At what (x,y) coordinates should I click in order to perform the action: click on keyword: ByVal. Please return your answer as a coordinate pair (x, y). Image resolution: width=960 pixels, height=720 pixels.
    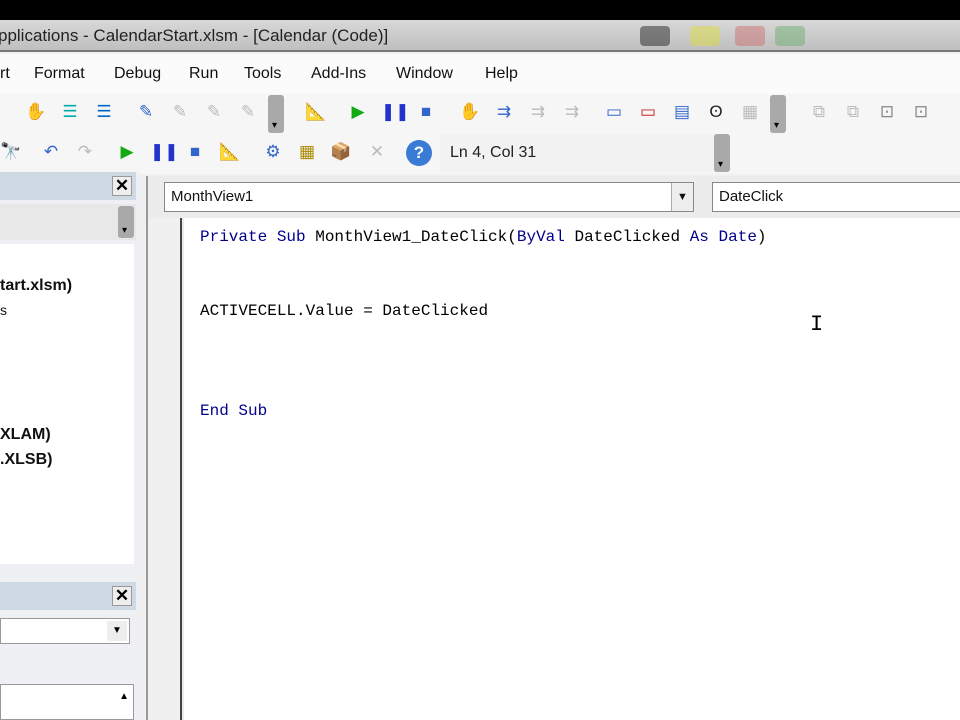
    Looking at the image, I should click on (540, 237).